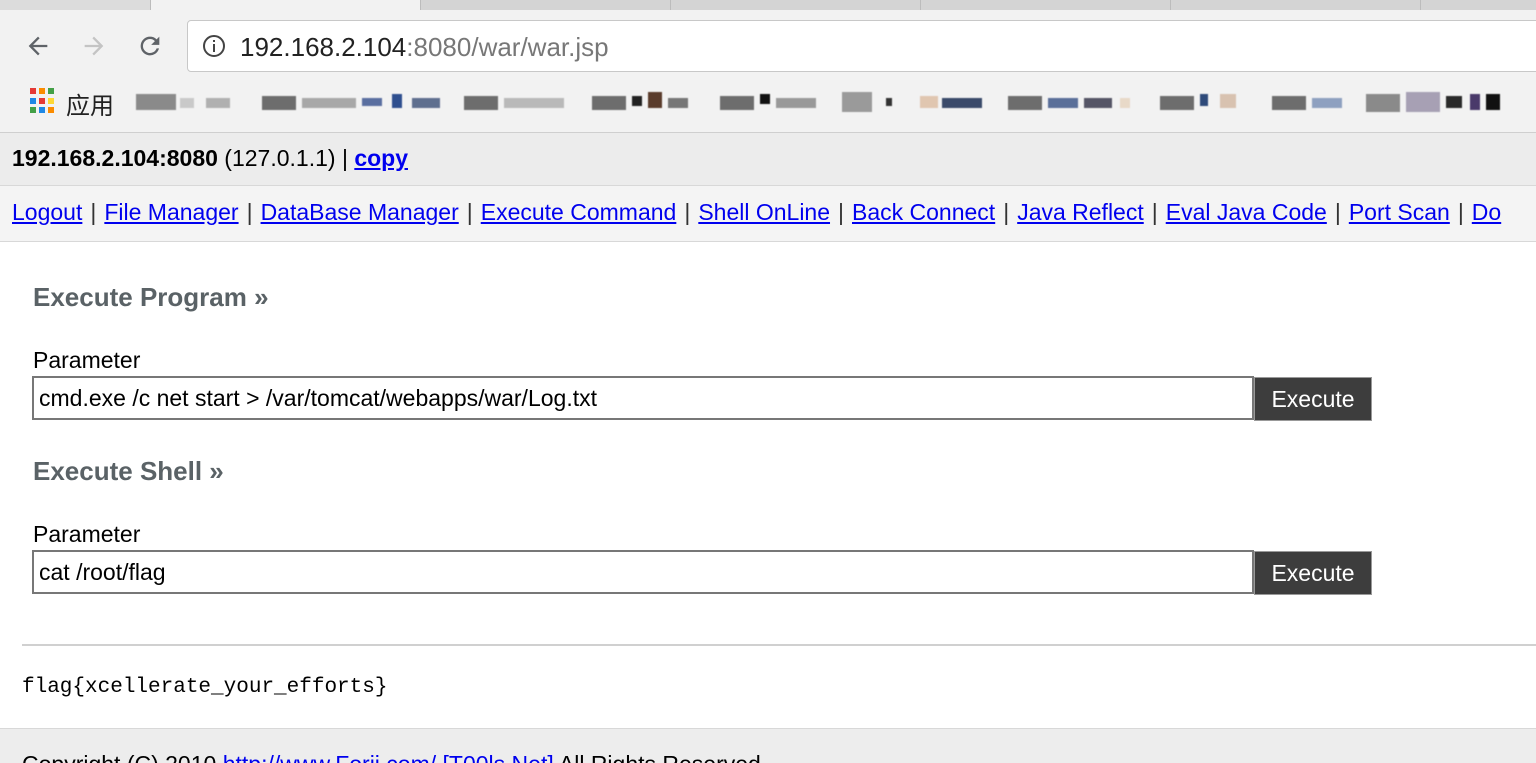 Image resolution: width=1536 pixels, height=763 pixels. What do you see at coordinates (171, 212) in the screenshot?
I see `menu-file-manager: File Manager` at bounding box center [171, 212].